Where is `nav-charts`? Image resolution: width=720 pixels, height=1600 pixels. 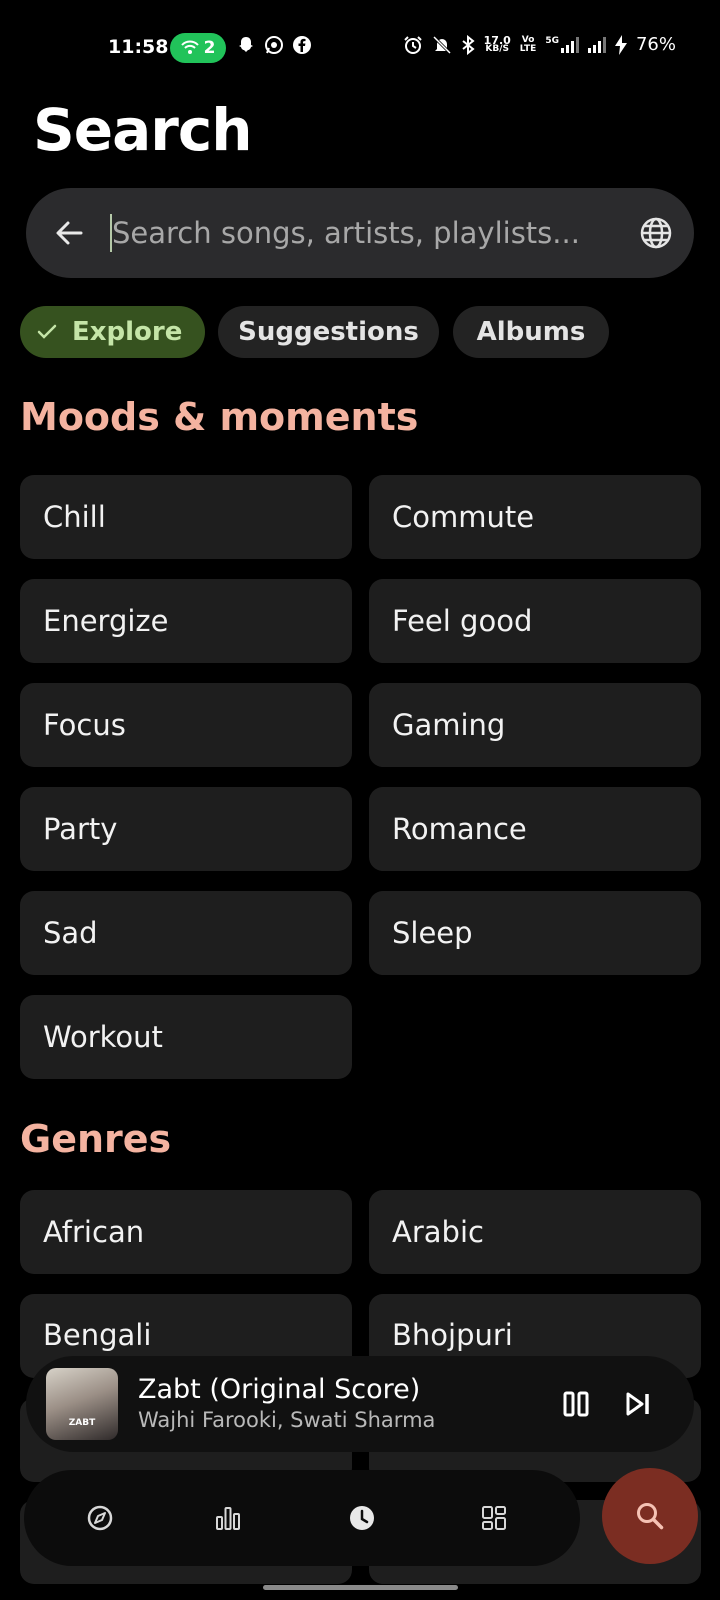
nav-charts is located at coordinates (228, 1518).